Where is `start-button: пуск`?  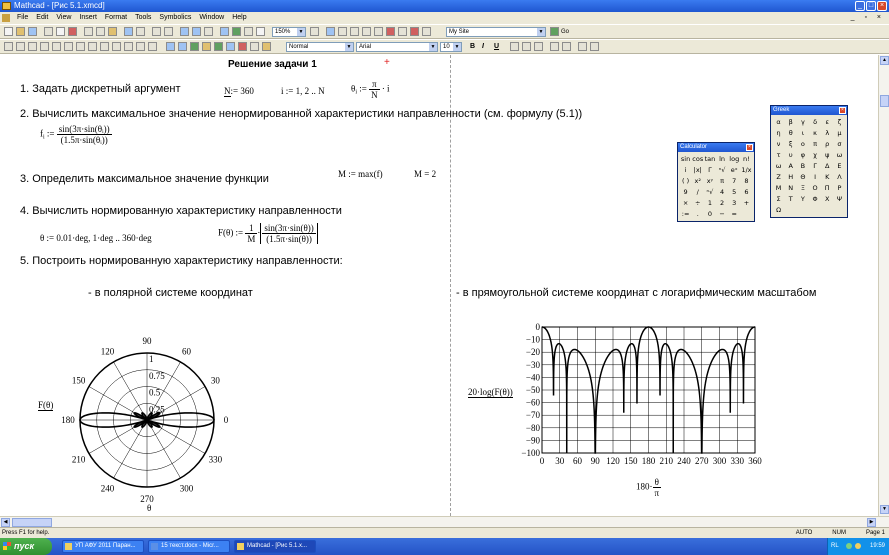 start-button: пуск is located at coordinates (26, 546).